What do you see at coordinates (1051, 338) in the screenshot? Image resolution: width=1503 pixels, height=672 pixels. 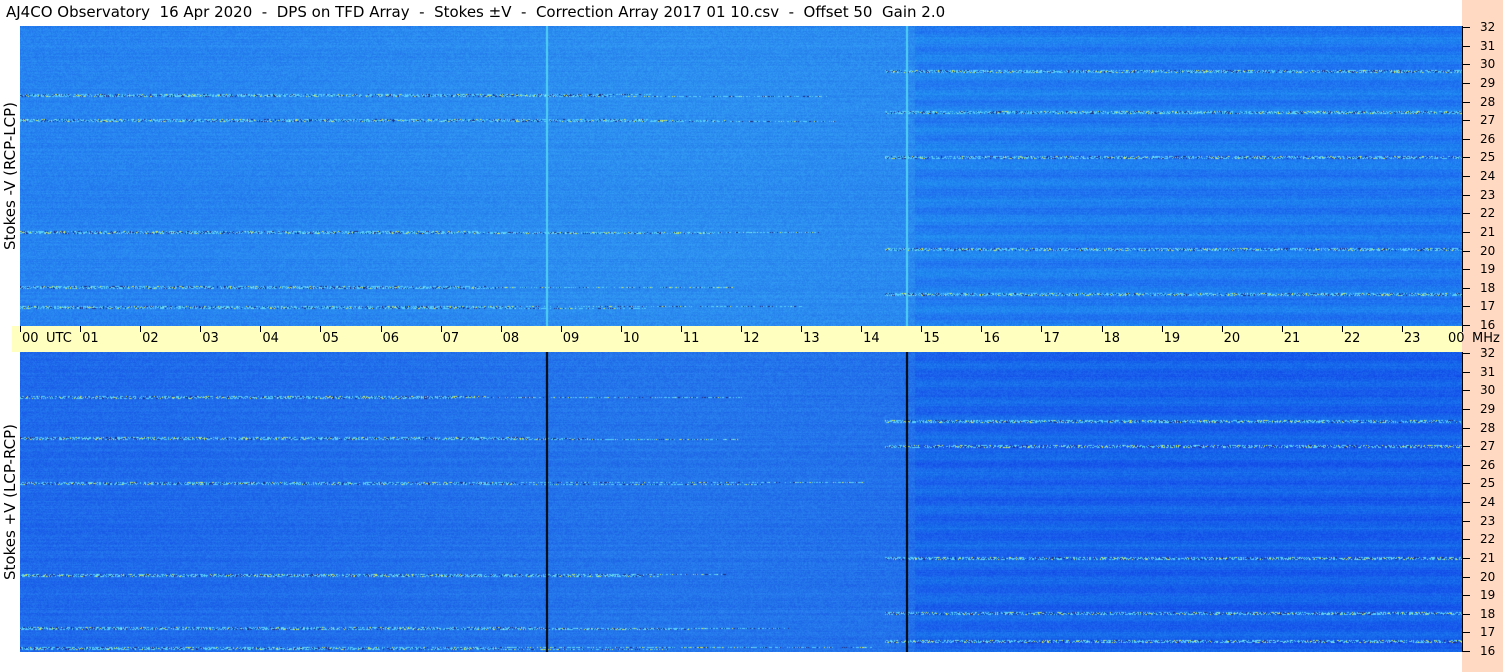 I see `utc-tick-label: 17` at bounding box center [1051, 338].